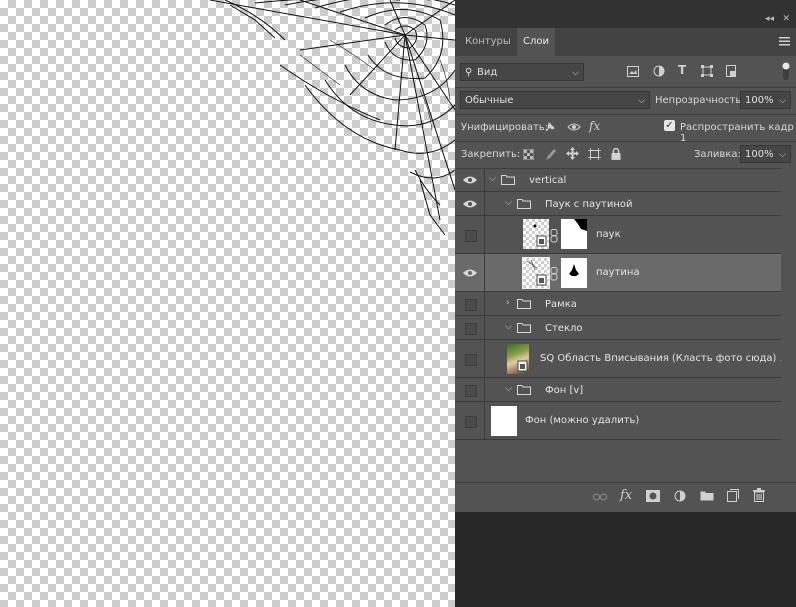 This screenshot has width=796, height=607. Describe the element at coordinates (564, 390) in the screenshot. I see `layer-name: Фон [v]` at that location.